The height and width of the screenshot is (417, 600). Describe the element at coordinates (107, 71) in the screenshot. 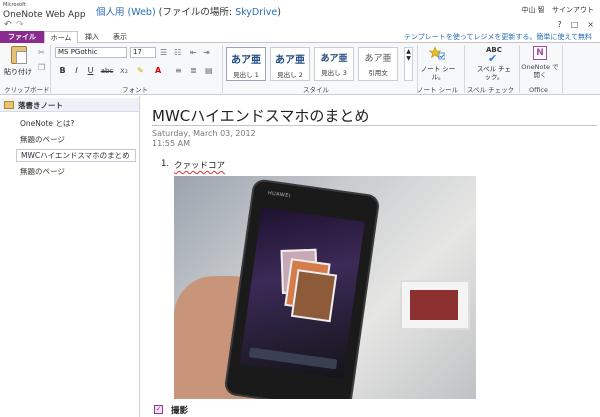

I see `strikethrough-button: abc` at that location.